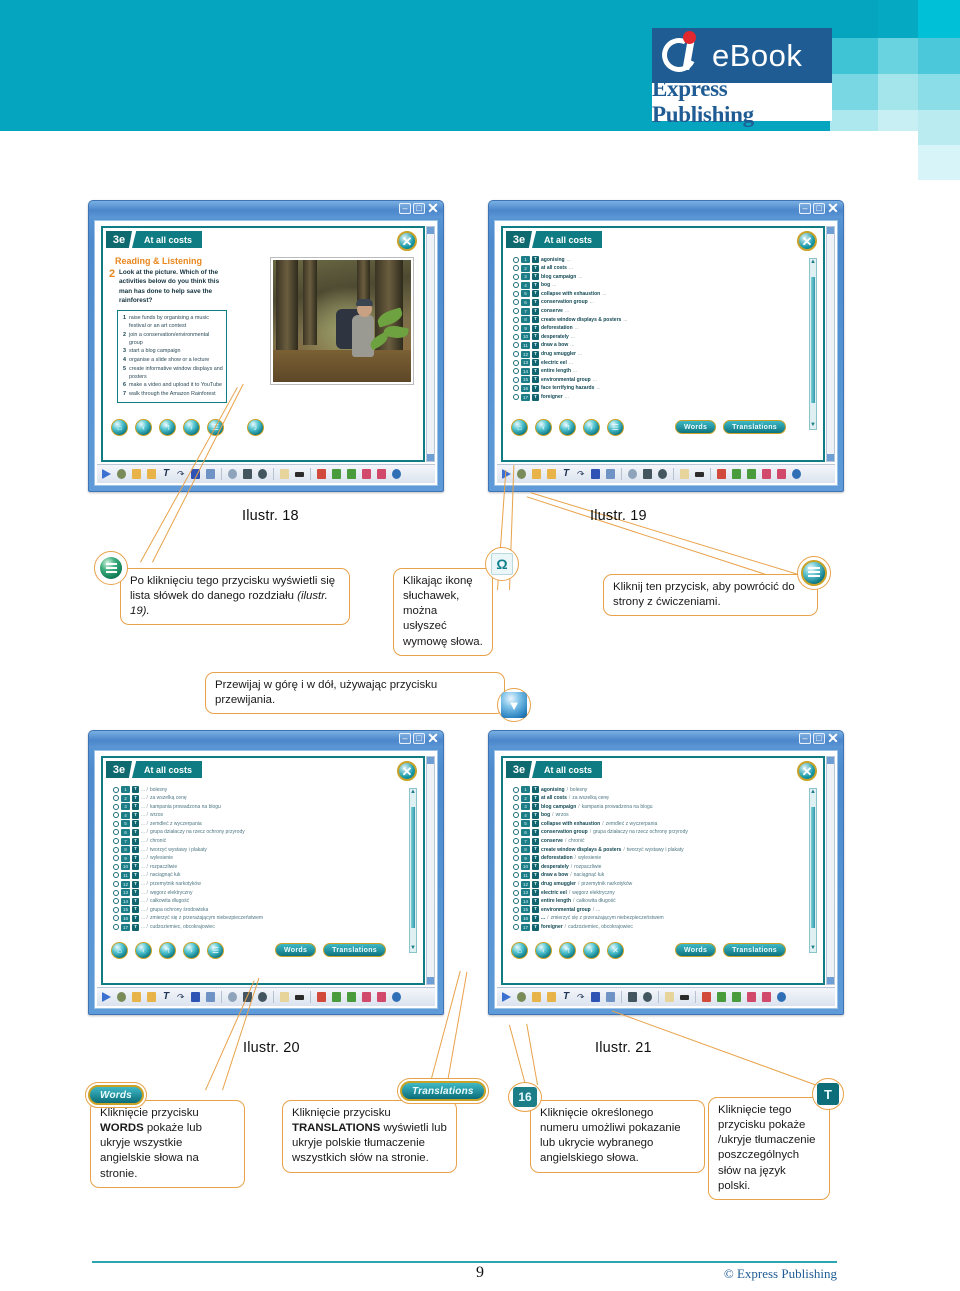 The width and height of the screenshot is (960, 1291). I want to click on word-number-badge: 11, so click(125, 875).